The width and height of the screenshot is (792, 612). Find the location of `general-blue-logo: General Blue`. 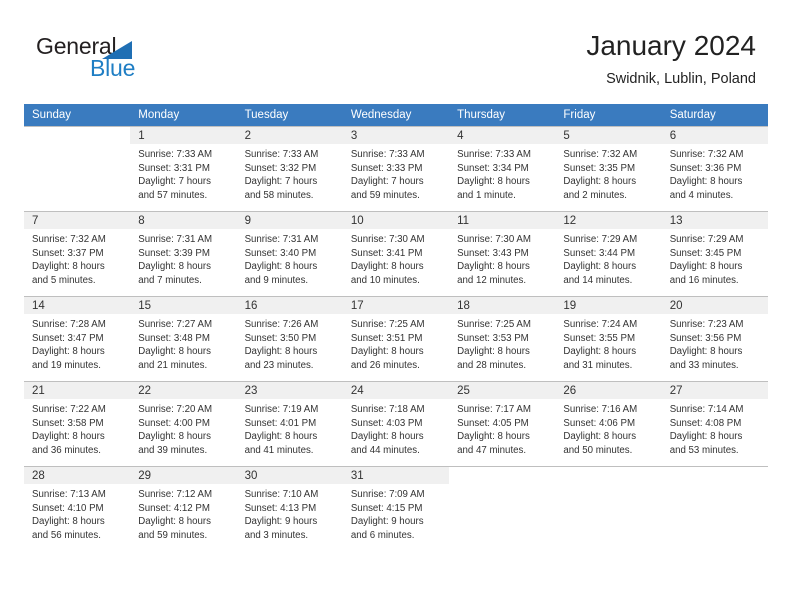

general-blue-logo: General Blue is located at coordinates (136, 59).